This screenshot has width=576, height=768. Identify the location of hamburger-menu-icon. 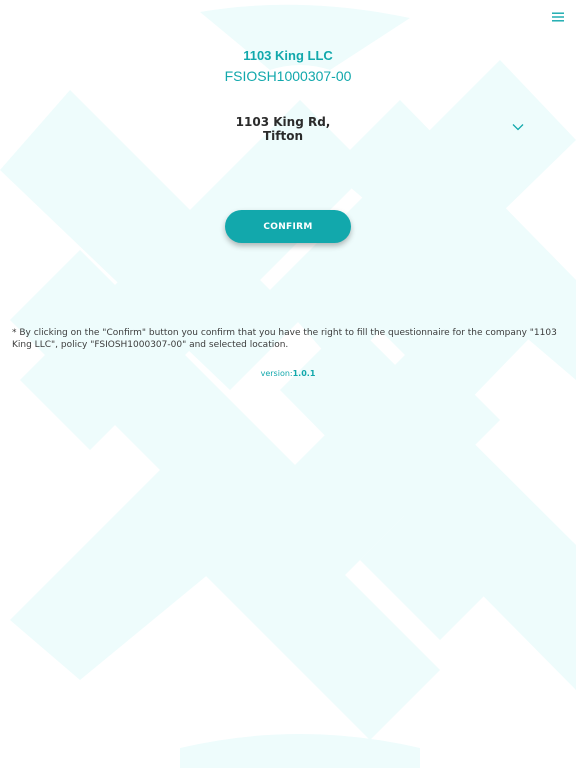
(558, 17).